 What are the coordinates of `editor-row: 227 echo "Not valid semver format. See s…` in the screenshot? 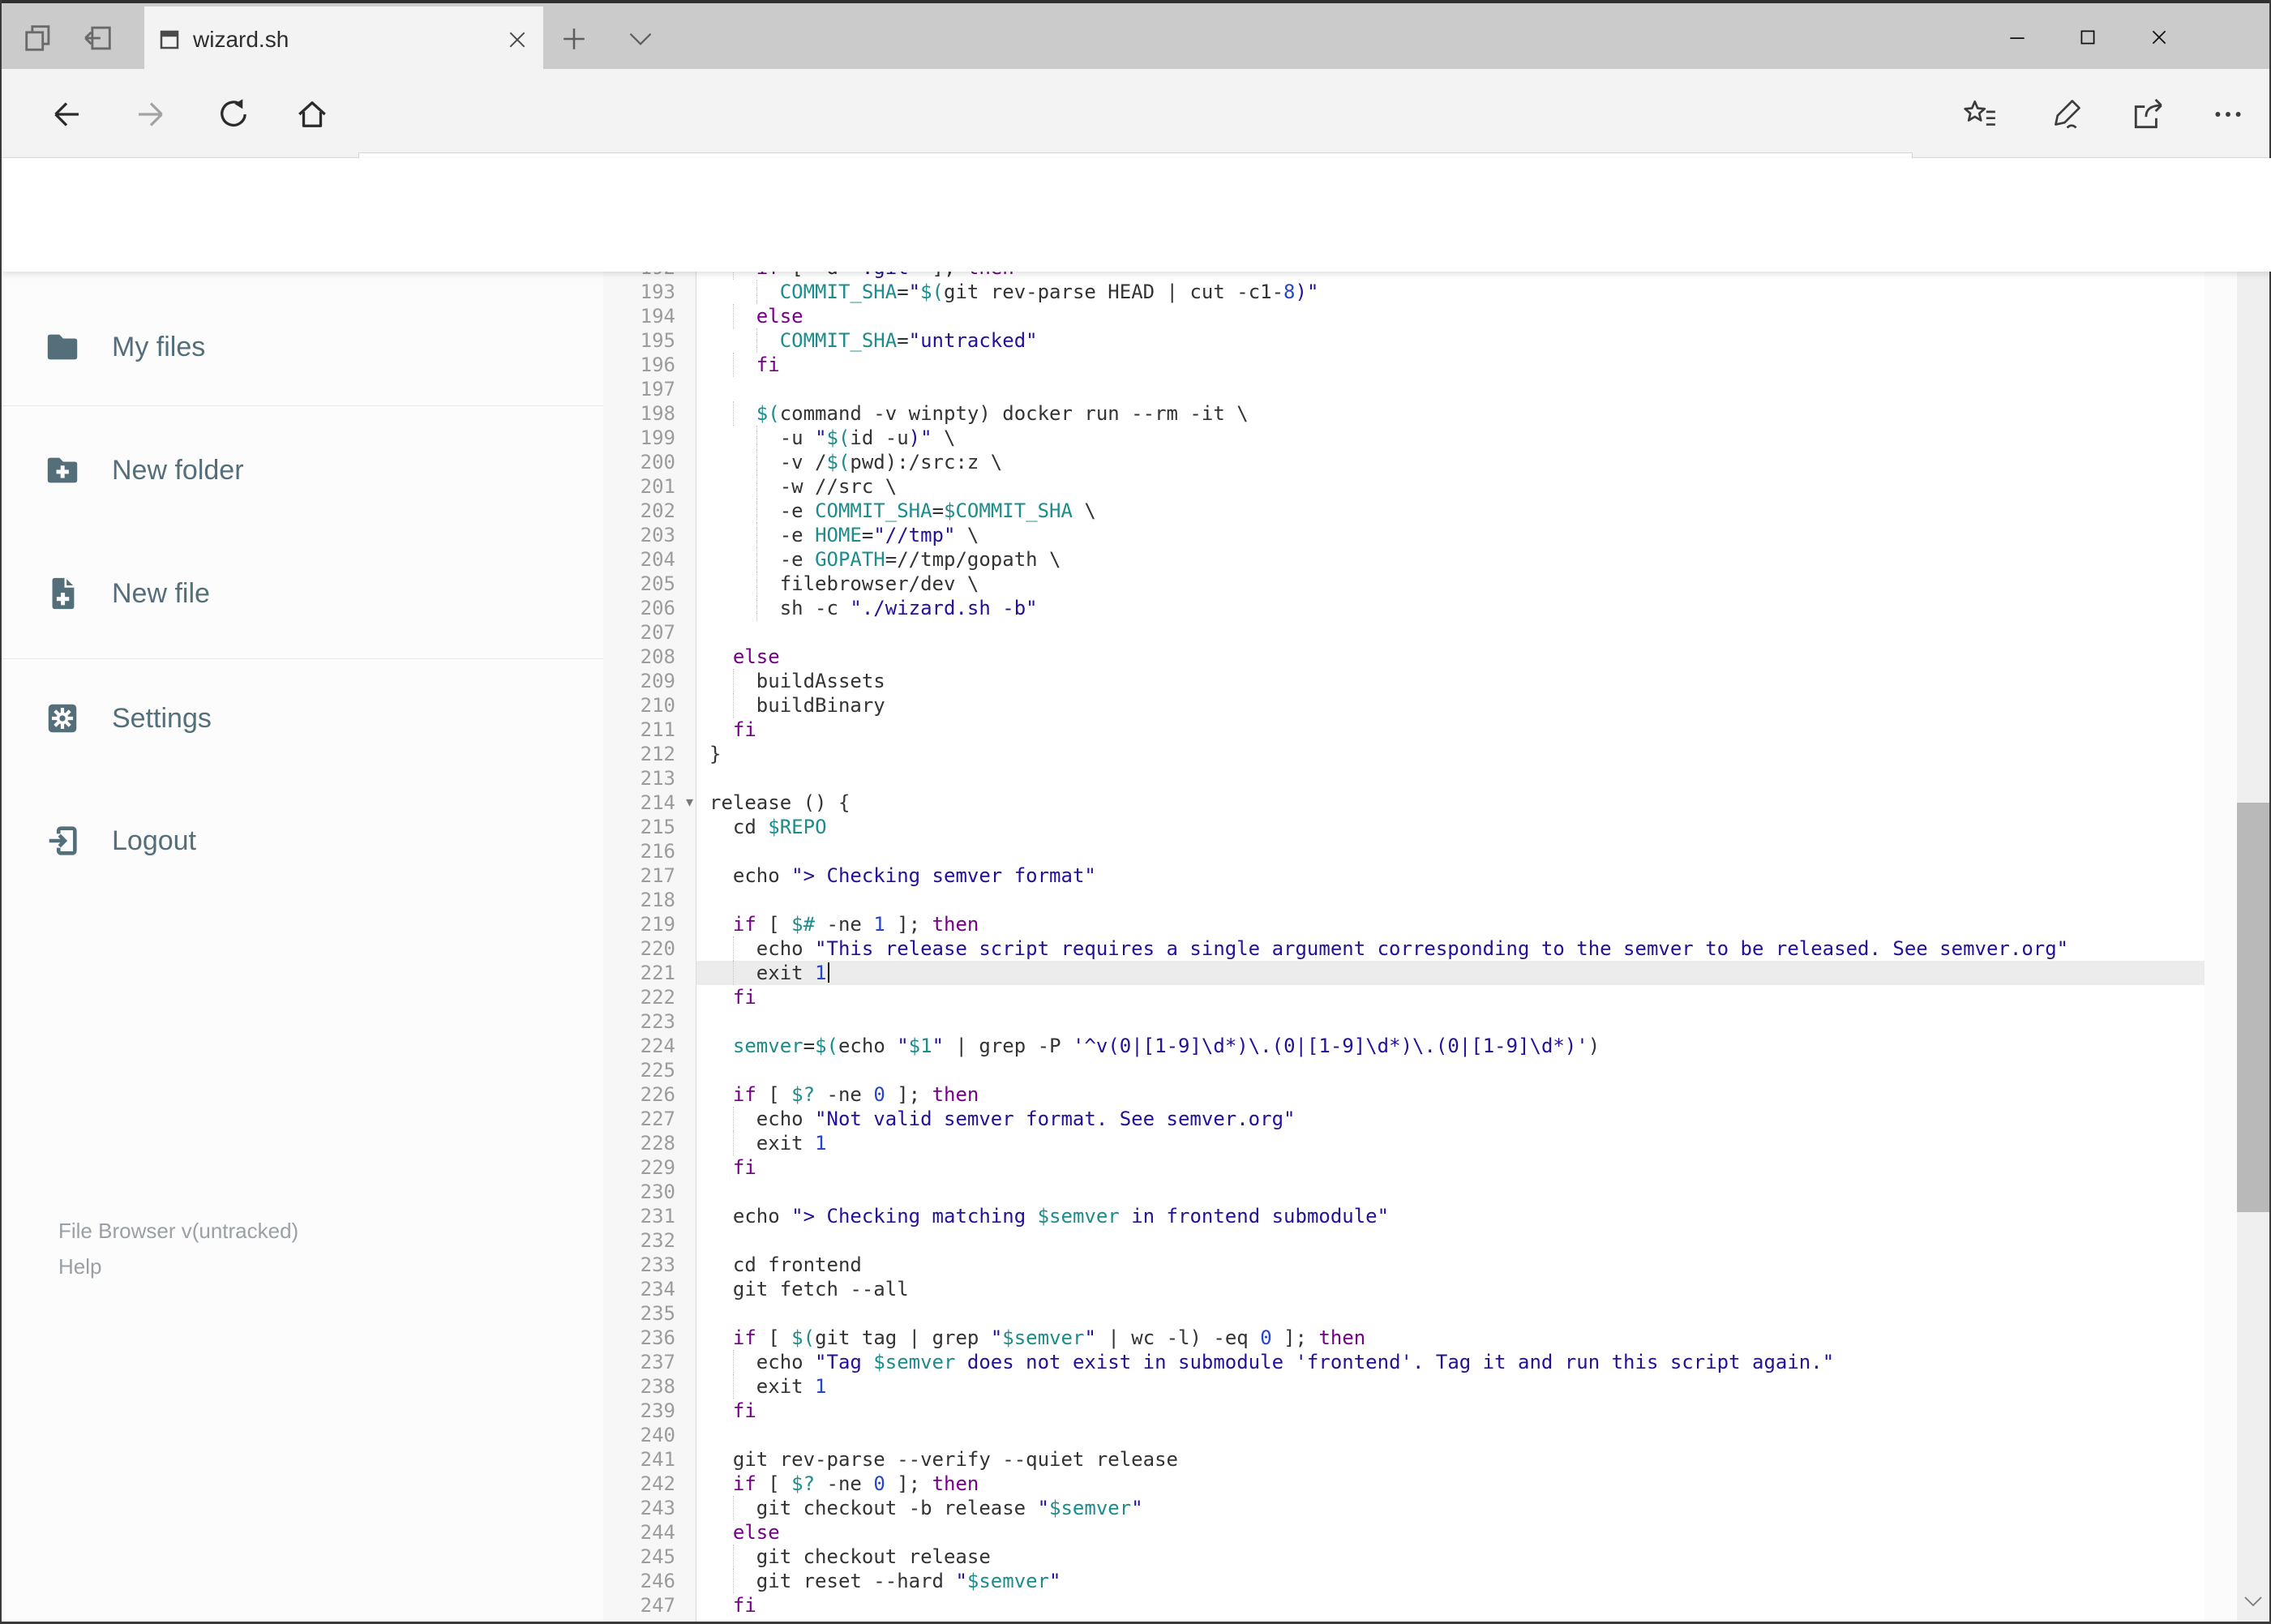 It's located at (1420, 1119).